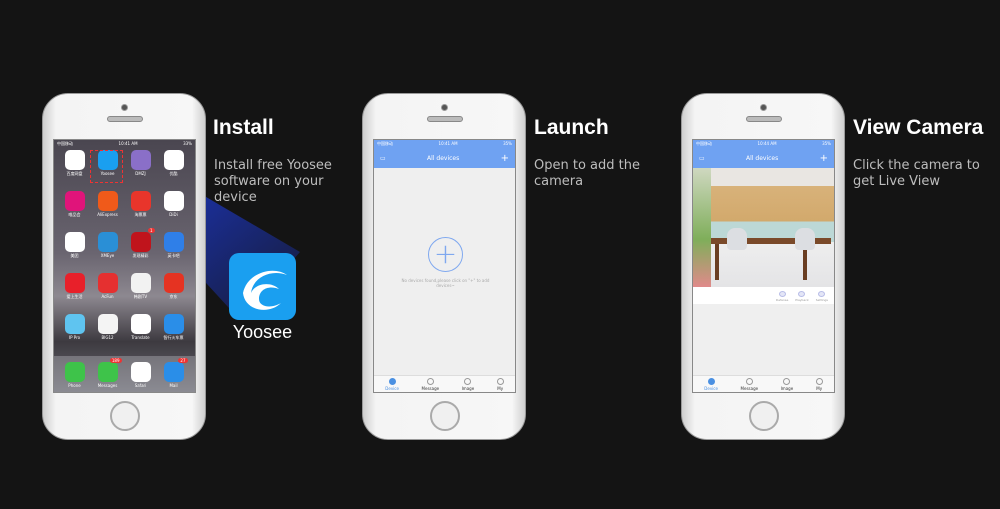 This screenshot has width=1000, height=509. I want to click on battery: 35%, so click(826, 143).